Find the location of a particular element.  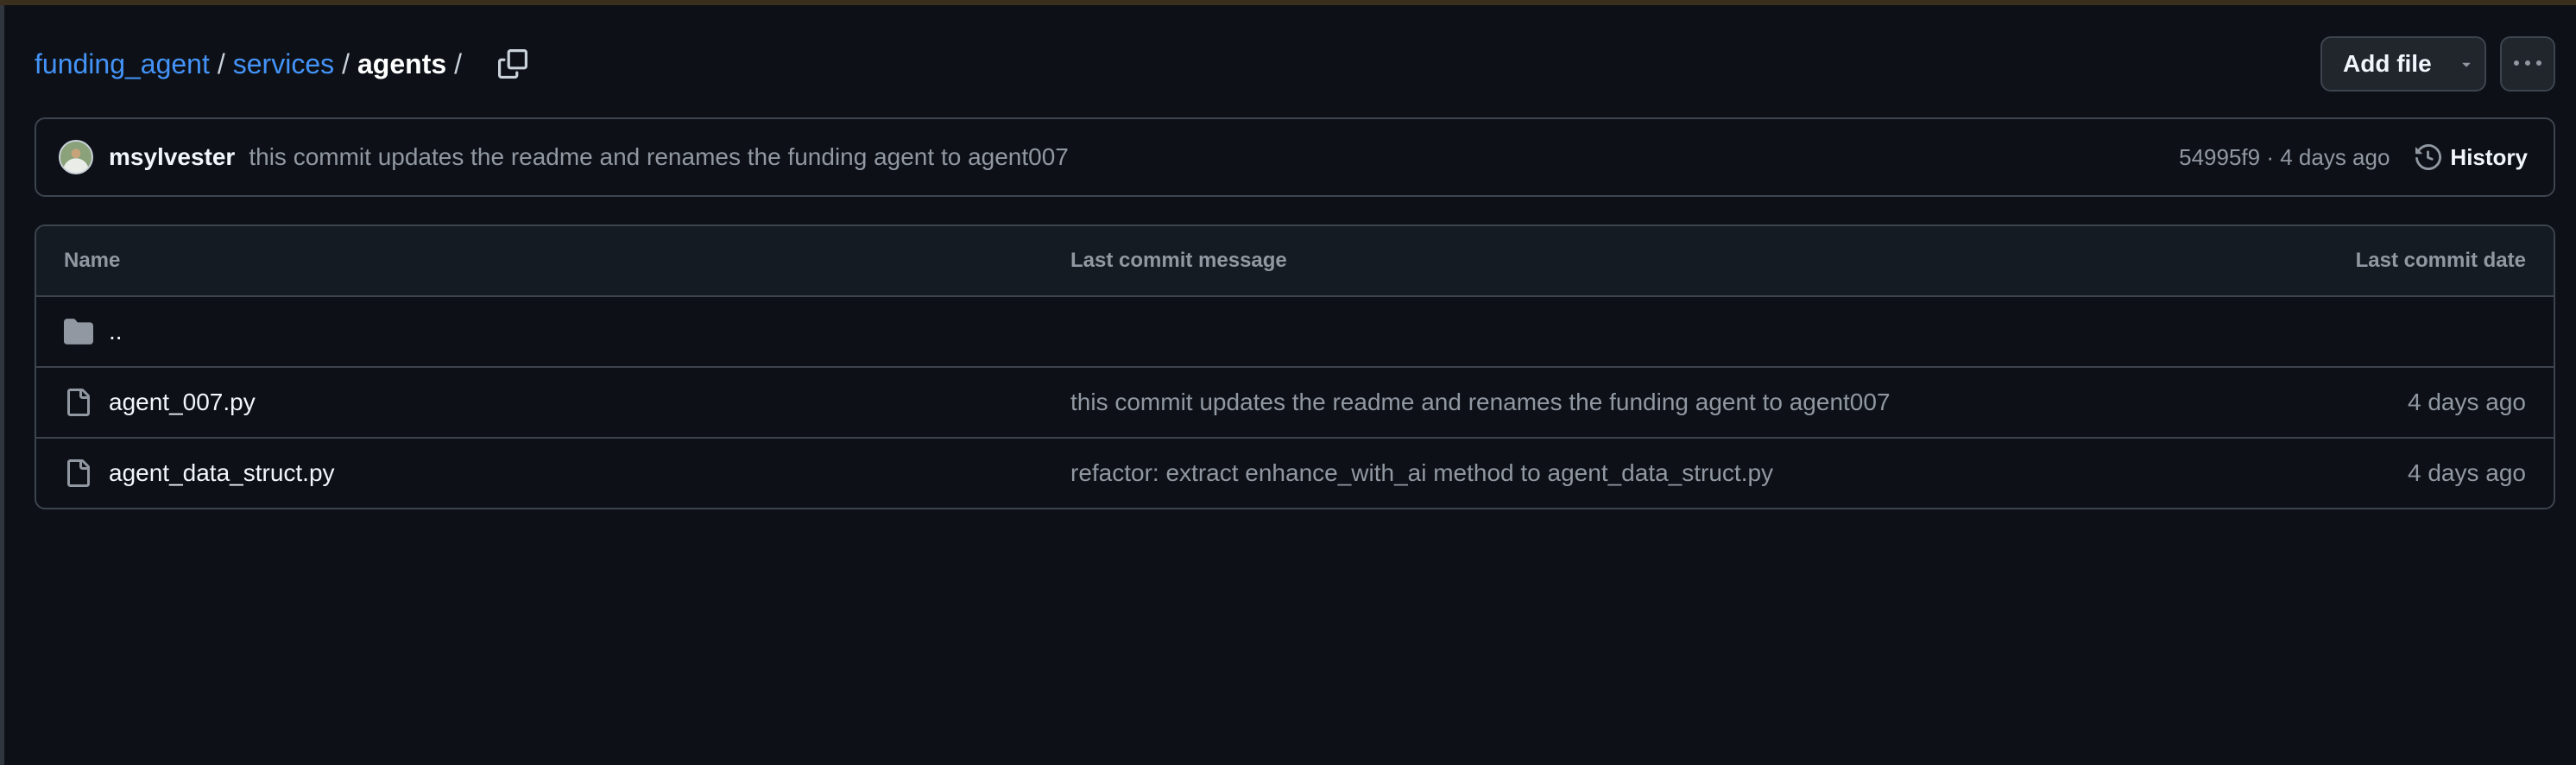

breadcrumb-current: agents is located at coordinates (402, 63).